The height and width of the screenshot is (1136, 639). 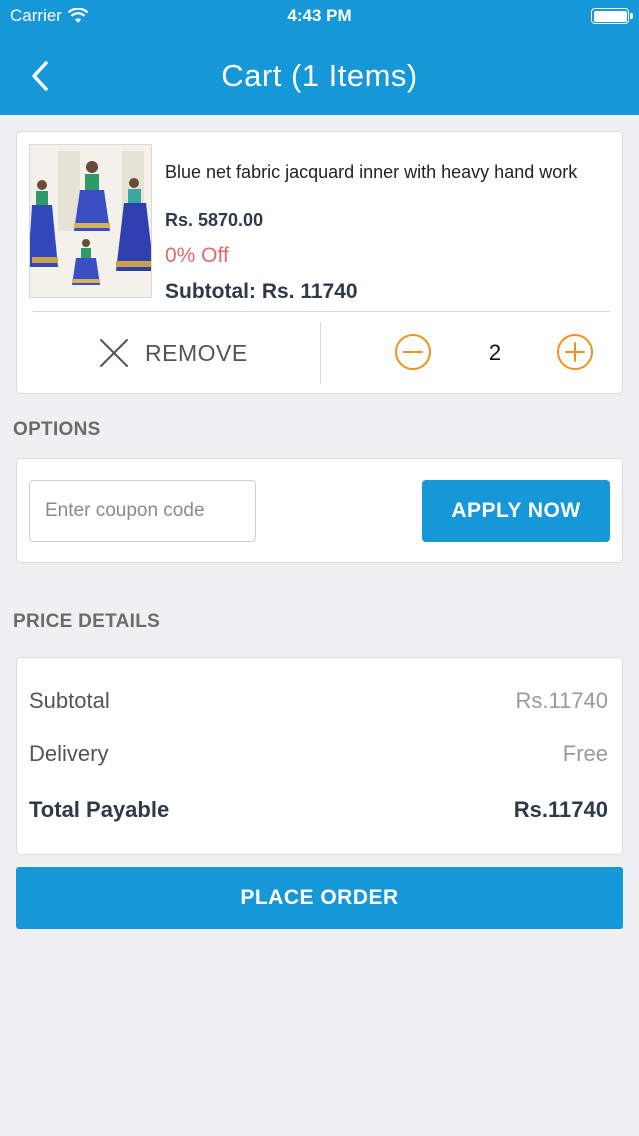 What do you see at coordinates (495, 352) in the screenshot?
I see `quantity-value: 2` at bounding box center [495, 352].